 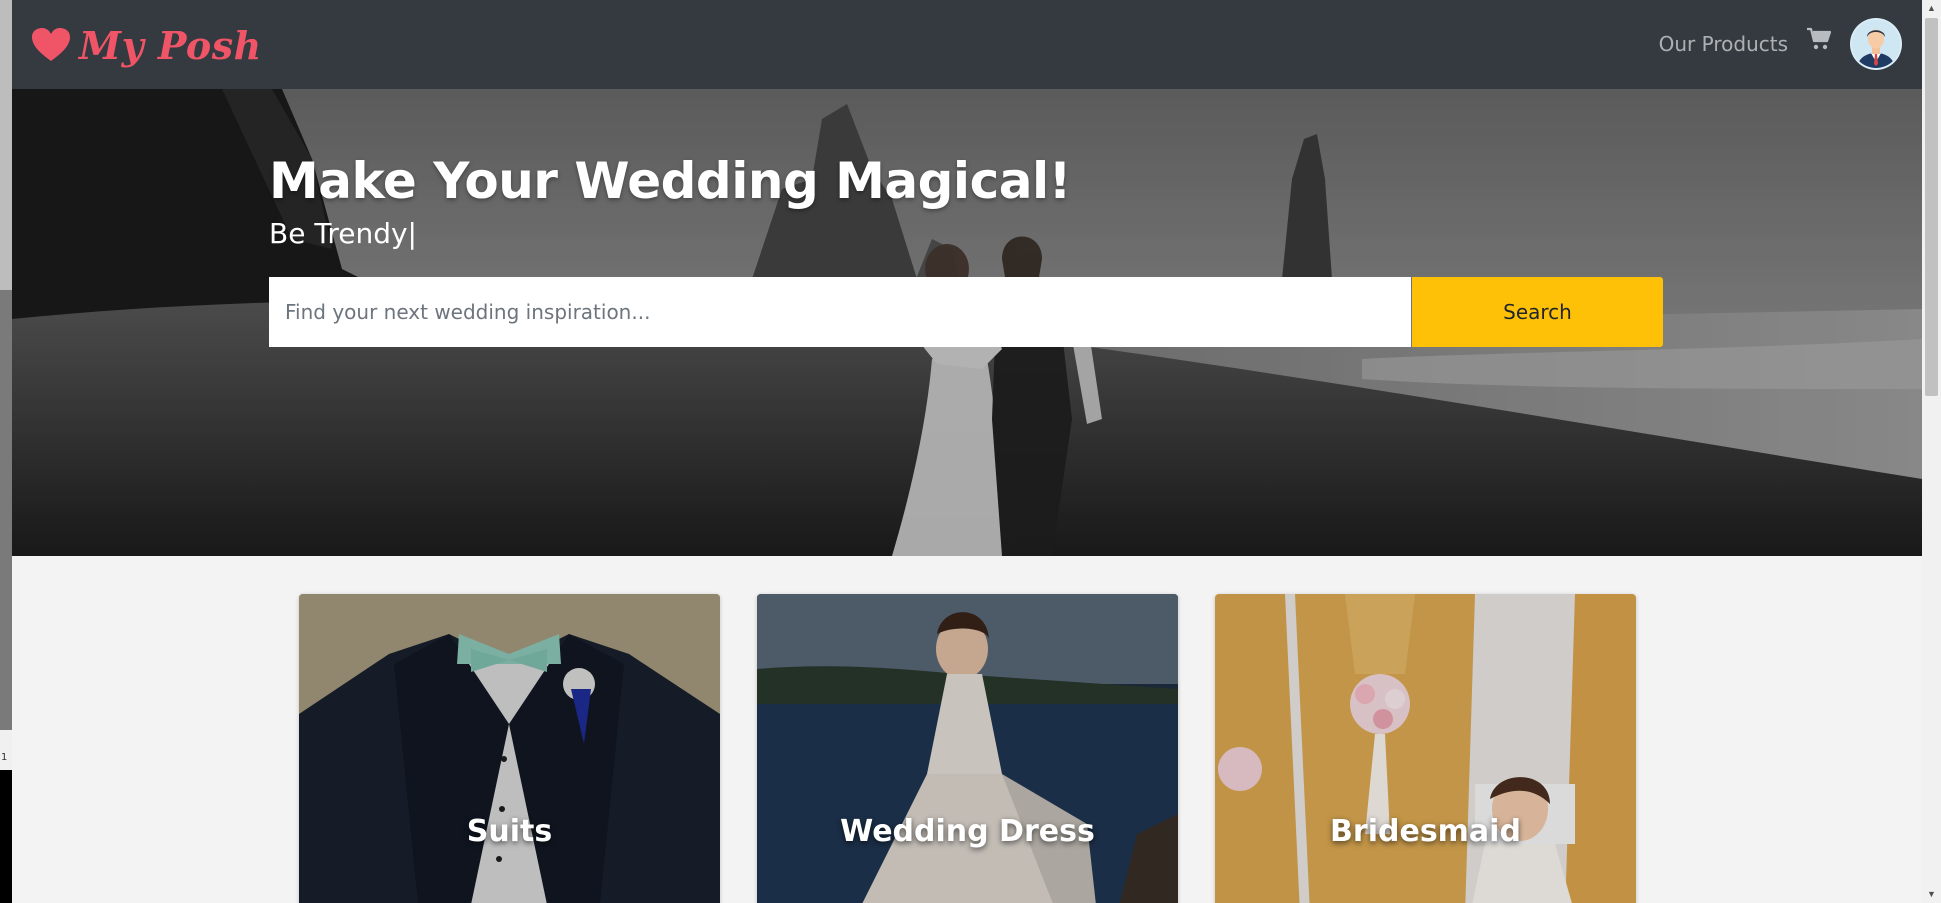 I want to click on bridesmaid-image, so click(x=1425, y=748).